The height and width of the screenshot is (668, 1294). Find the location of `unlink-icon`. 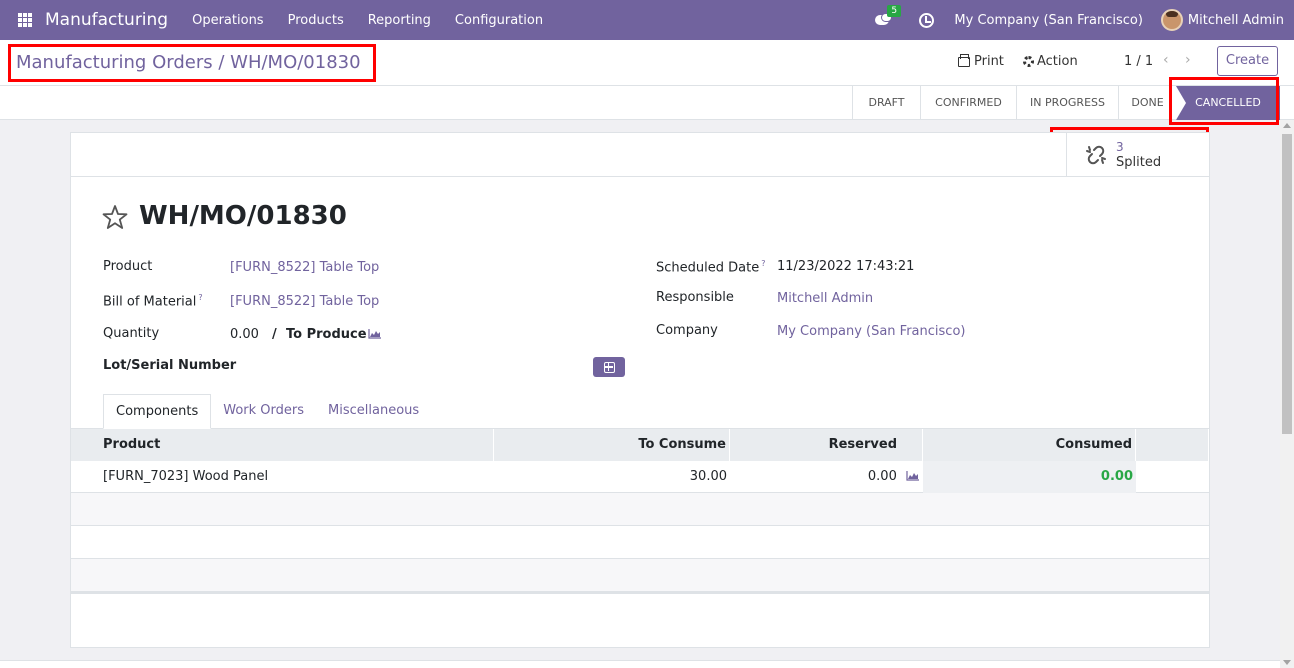

unlink-icon is located at coordinates (1096, 155).